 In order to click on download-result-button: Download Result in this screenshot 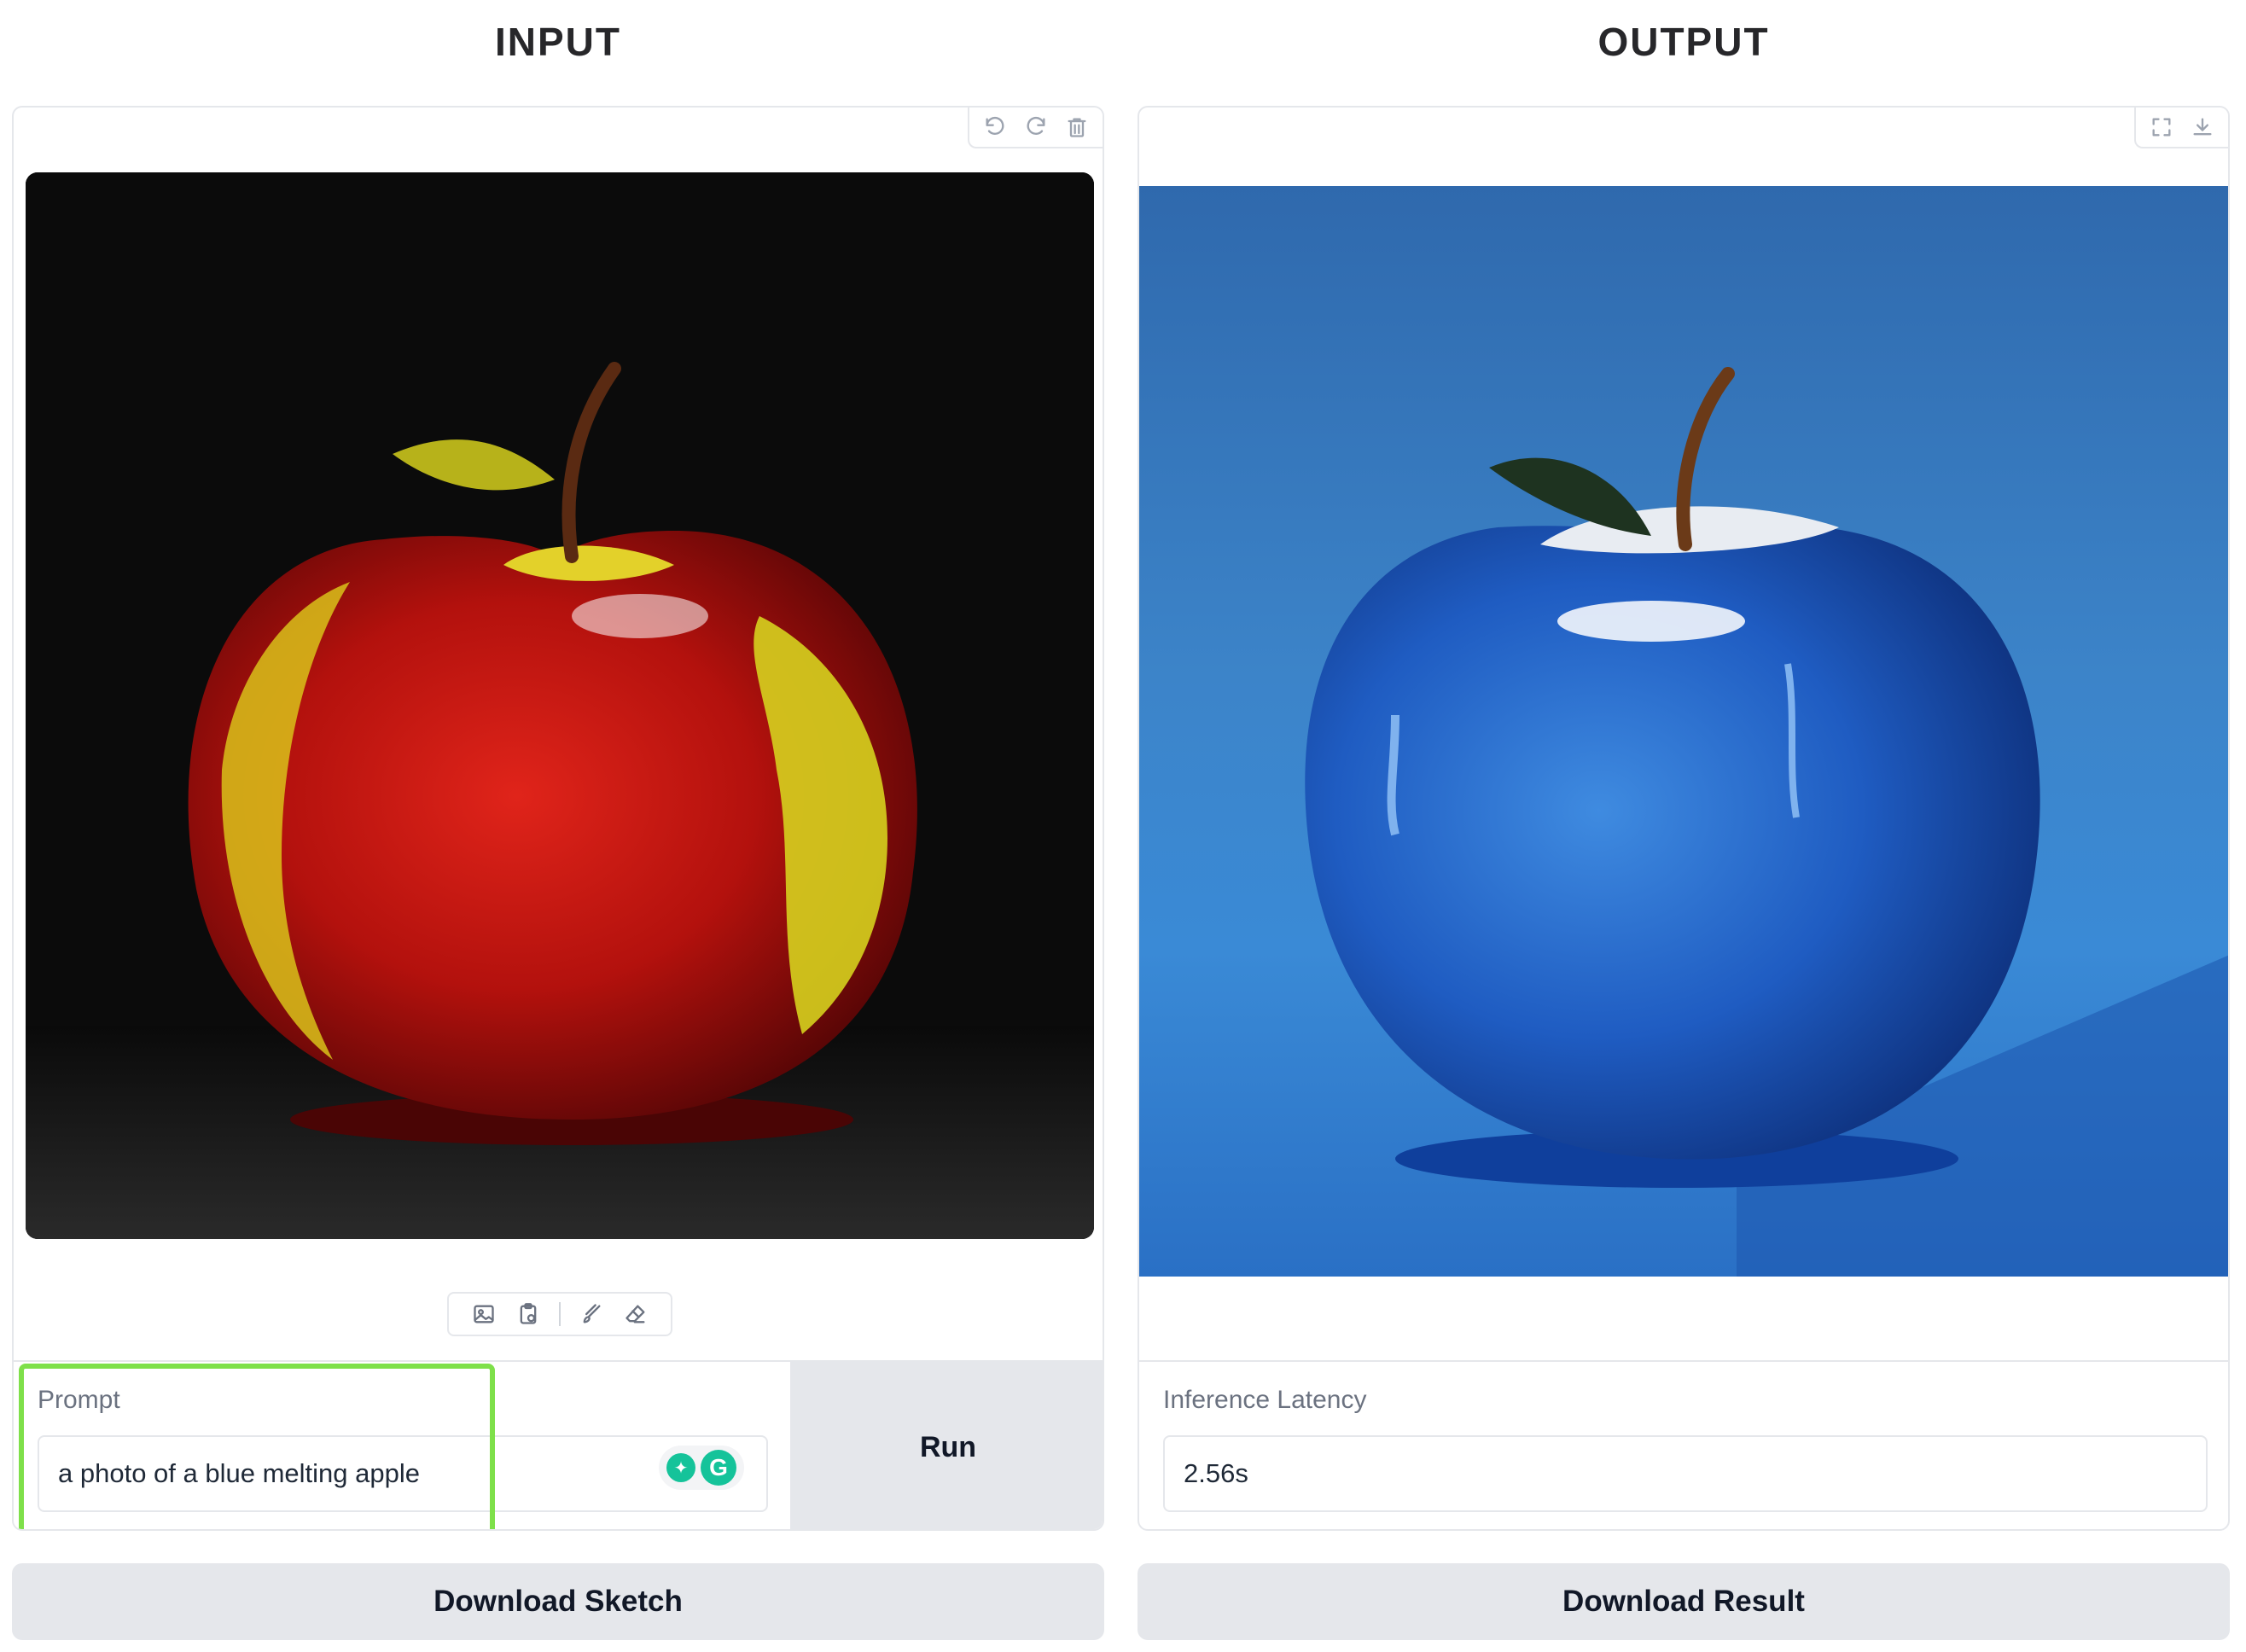, I will do `click(1684, 1601)`.